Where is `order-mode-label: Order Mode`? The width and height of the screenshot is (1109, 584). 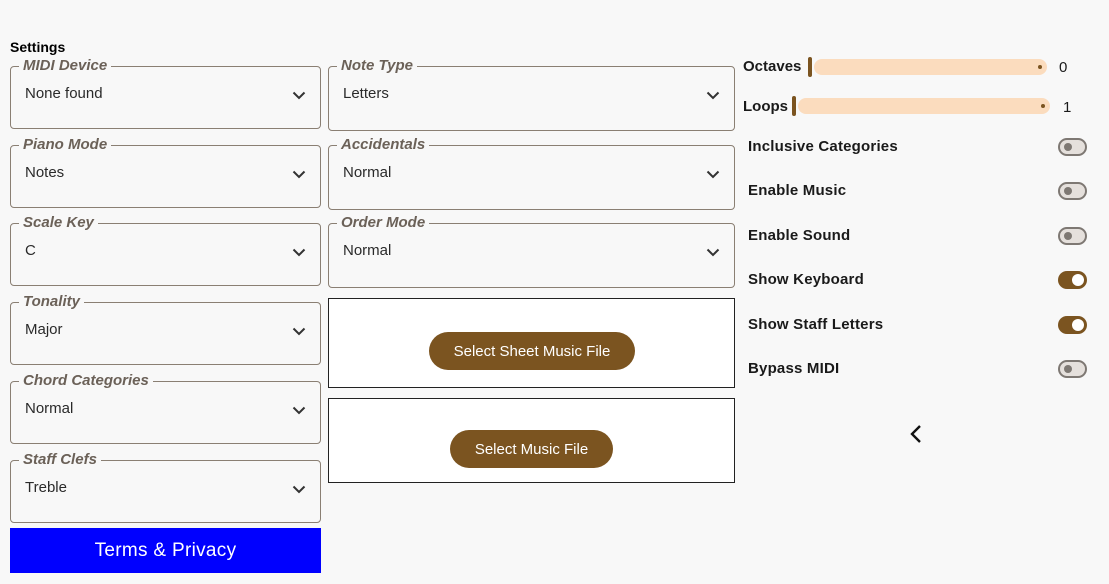 order-mode-label: Order Mode is located at coordinates (383, 223).